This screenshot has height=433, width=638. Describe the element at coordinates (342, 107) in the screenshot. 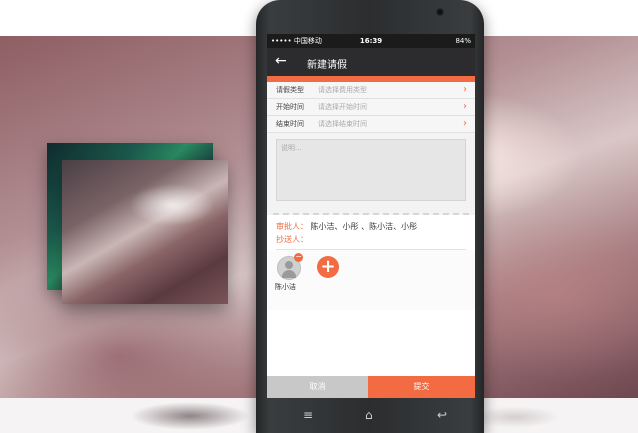

I see `start-time-placeholder: 请选择开始时间` at that location.